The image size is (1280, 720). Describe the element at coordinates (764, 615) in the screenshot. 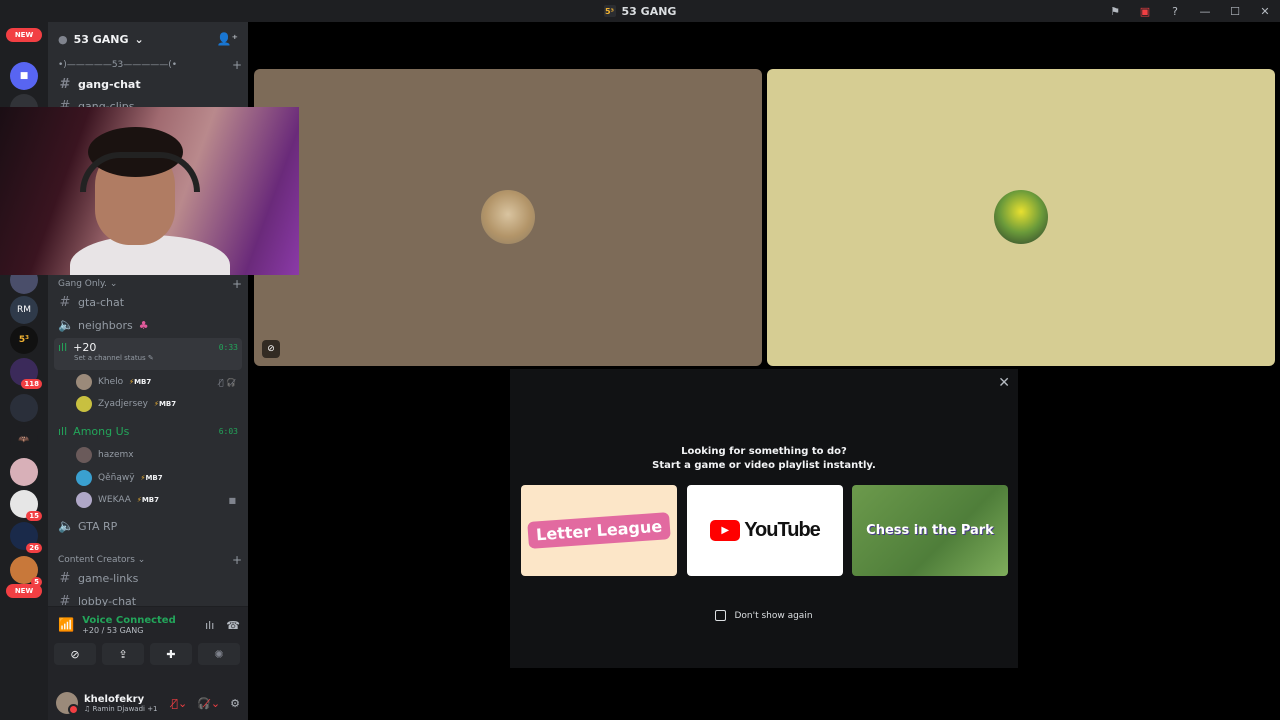

I see `dont-show-again: Don't show again` at that location.